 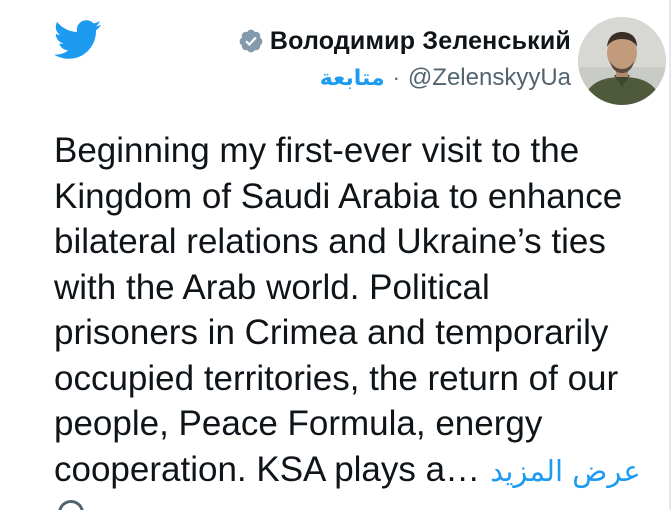 What do you see at coordinates (272, 287) in the screenshot?
I see `tweet-text-line: with the Arab world. Political` at bounding box center [272, 287].